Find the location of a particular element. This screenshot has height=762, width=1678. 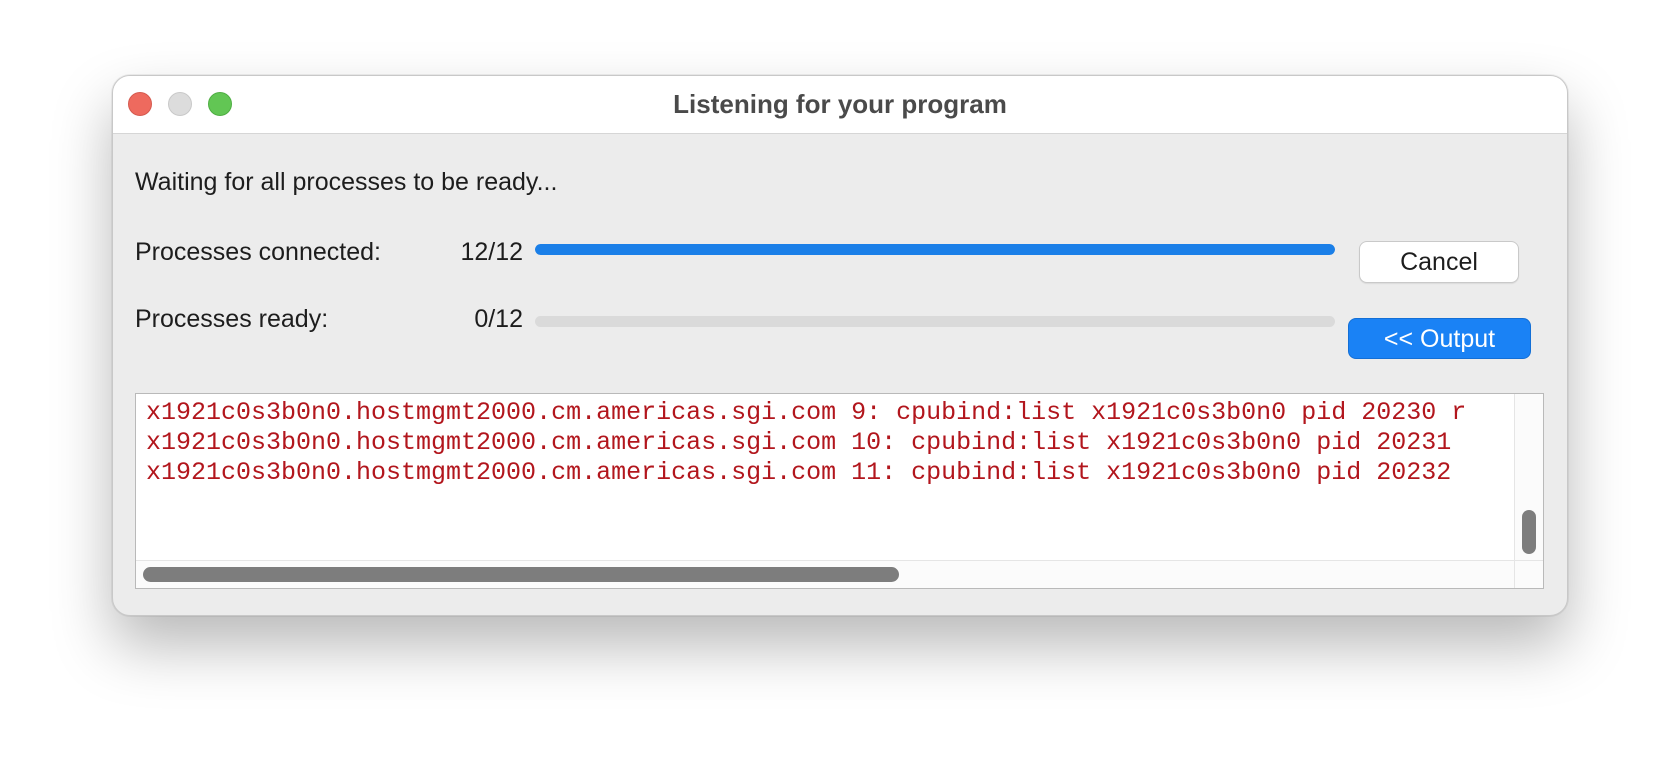

processes-ready-progress-bar is located at coordinates (935, 321).